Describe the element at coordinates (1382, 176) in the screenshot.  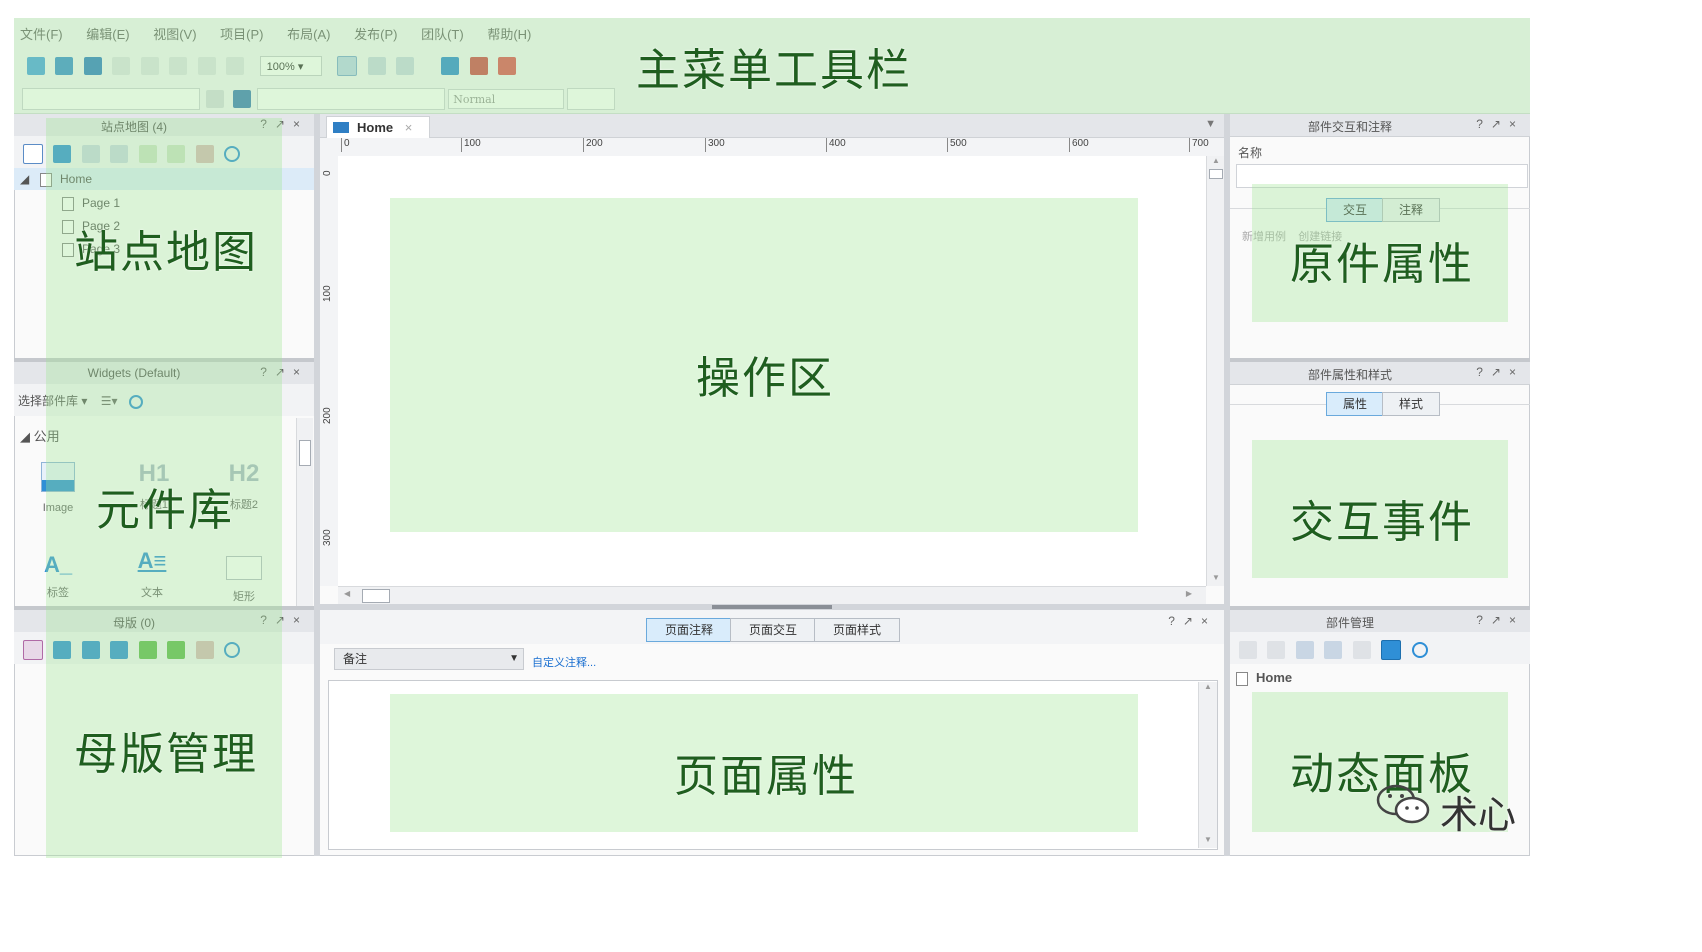
I see `widget-name-field` at that location.